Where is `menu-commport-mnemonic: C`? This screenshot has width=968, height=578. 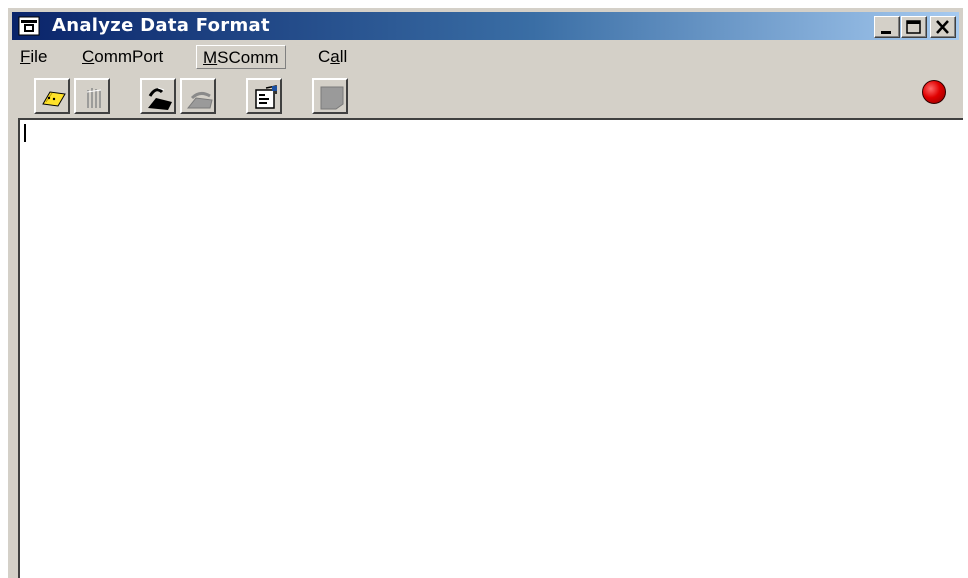
menu-commport-mnemonic: C is located at coordinates (88, 56).